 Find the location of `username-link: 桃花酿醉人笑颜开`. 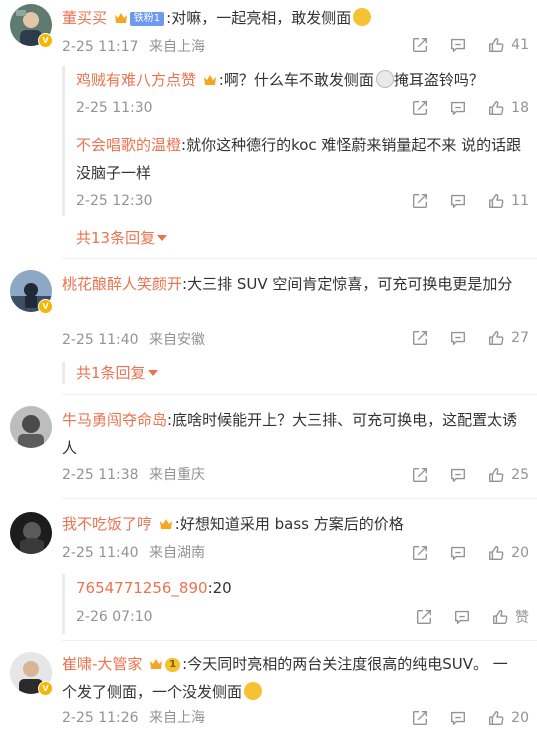

username-link: 桃花酿醉人笑颜开 is located at coordinates (122, 284).